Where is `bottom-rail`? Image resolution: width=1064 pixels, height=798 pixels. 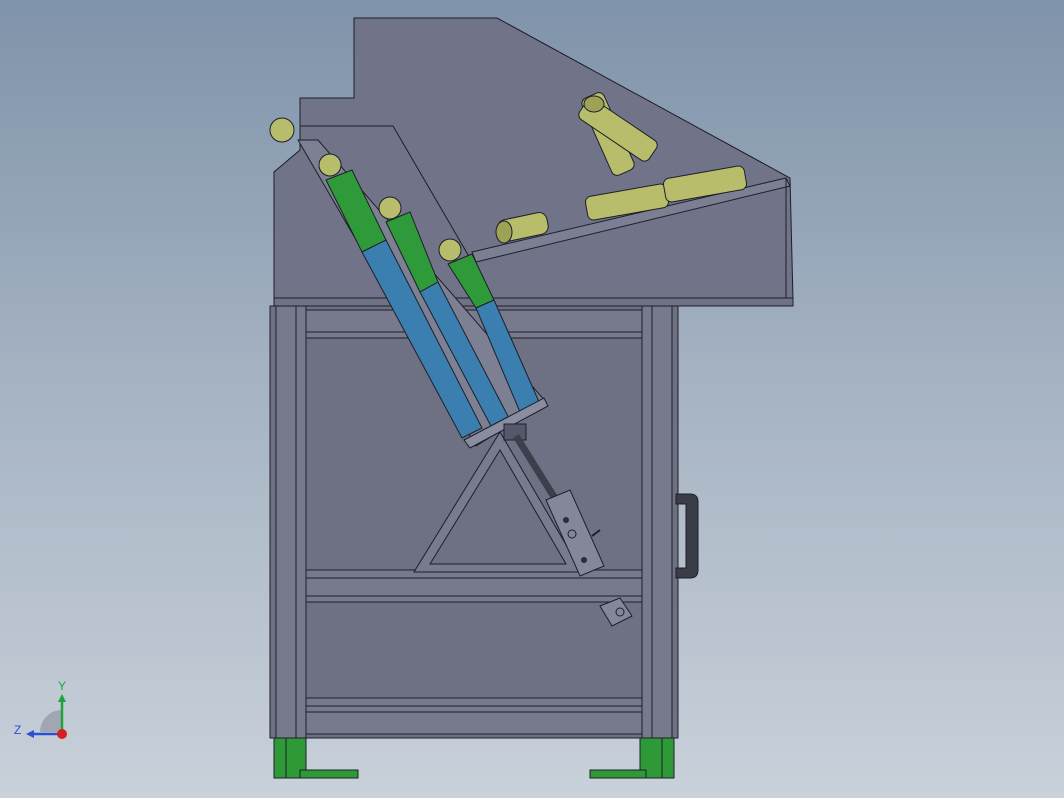
bottom-rail is located at coordinates (474, 716).